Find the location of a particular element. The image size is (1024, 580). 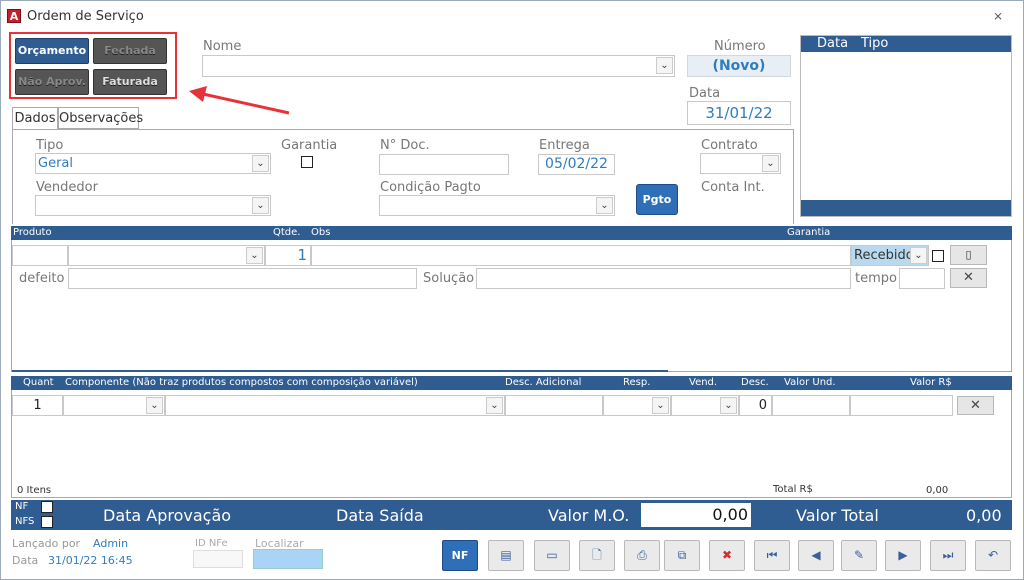

nome-label: Nome is located at coordinates (222, 46).